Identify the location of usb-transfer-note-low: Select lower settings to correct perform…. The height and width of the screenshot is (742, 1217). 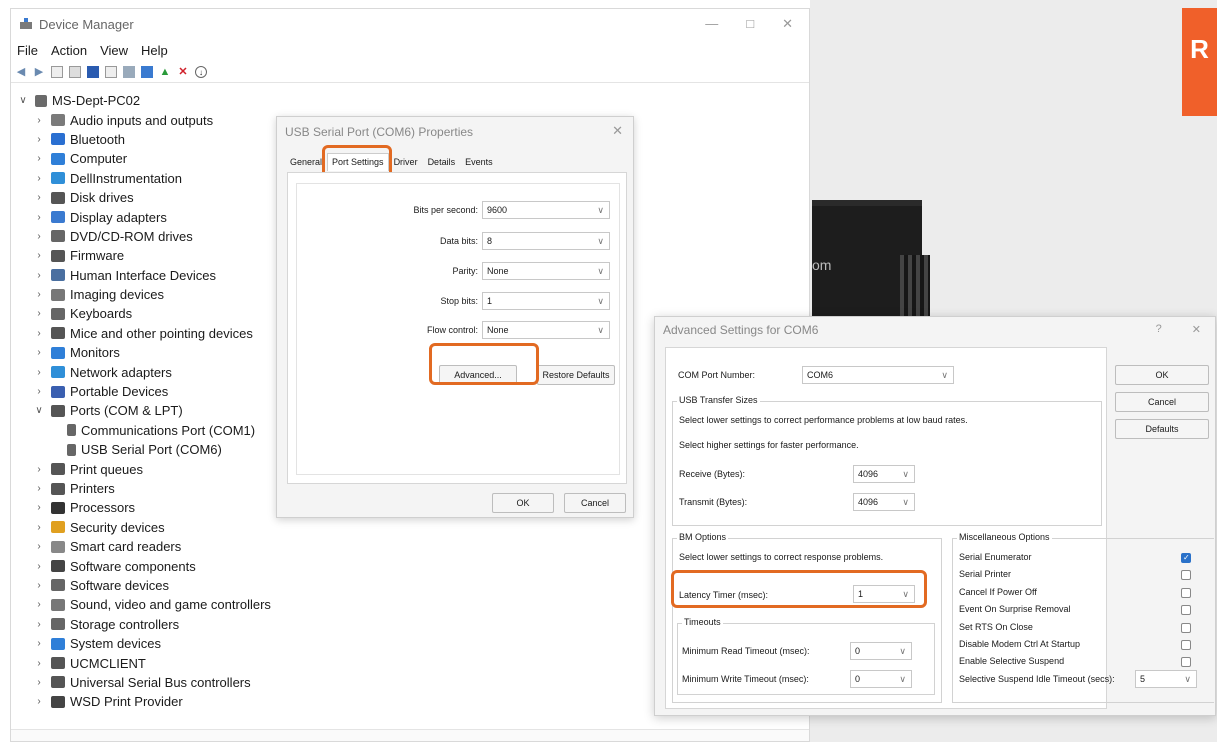
(823, 420).